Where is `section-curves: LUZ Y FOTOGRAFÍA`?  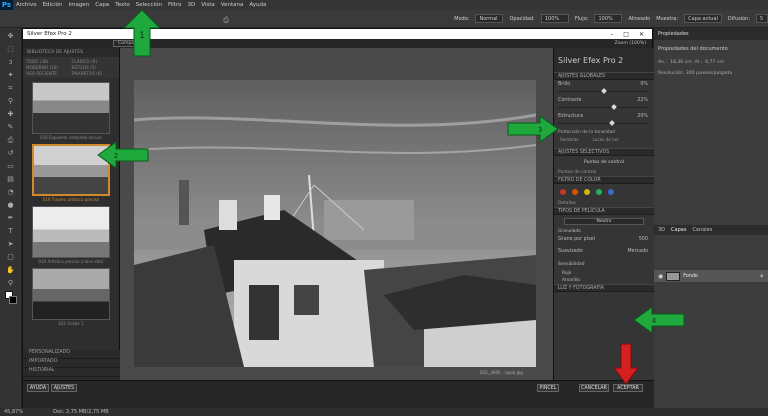
section-curves: LUZ Y FOTOGRAFÍA is located at coordinates (604, 288).